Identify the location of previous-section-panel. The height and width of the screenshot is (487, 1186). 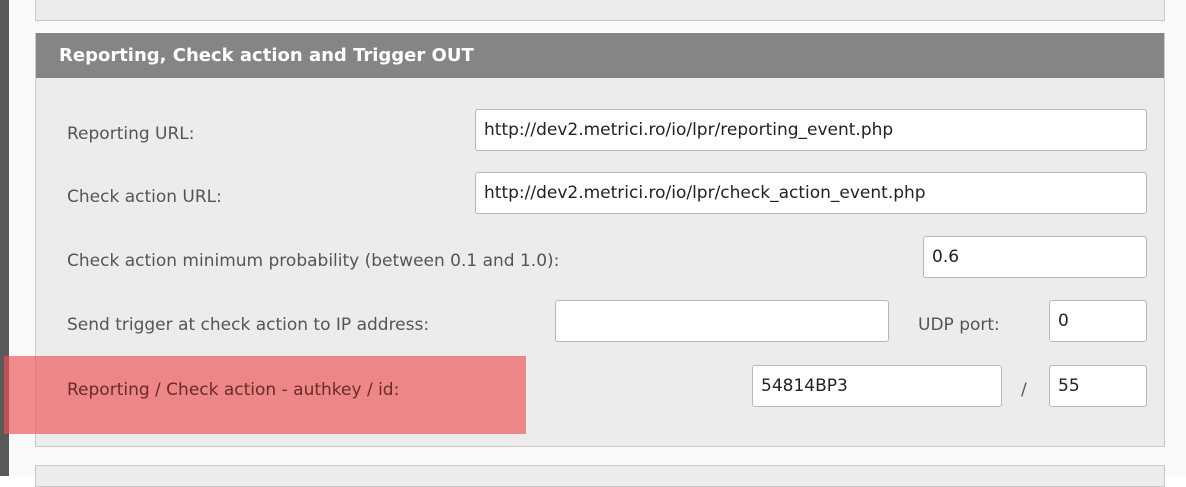
(600, 10).